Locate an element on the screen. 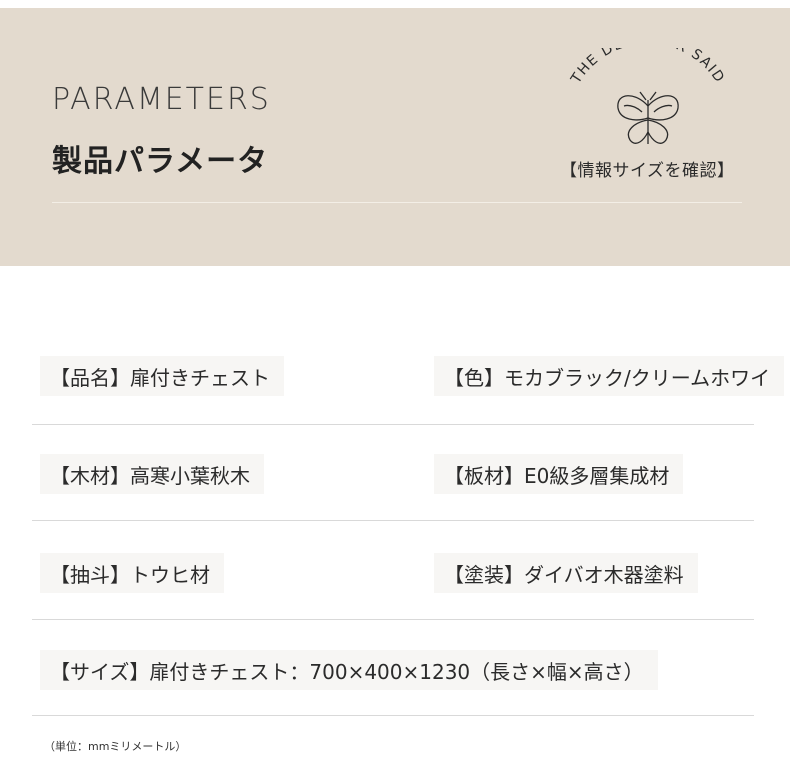 The height and width of the screenshot is (769, 790). param-paint: 【塗装】ダイバオ木器塗料 is located at coordinates (566, 573).